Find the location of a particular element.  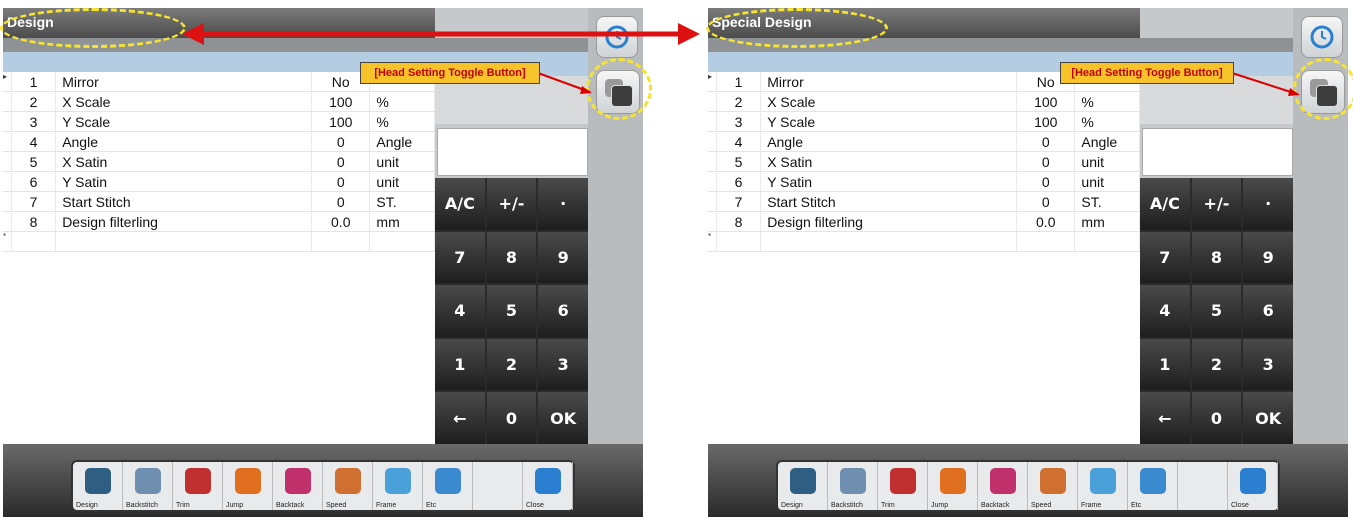

callout-pointer-right is located at coordinates (1264, 83).